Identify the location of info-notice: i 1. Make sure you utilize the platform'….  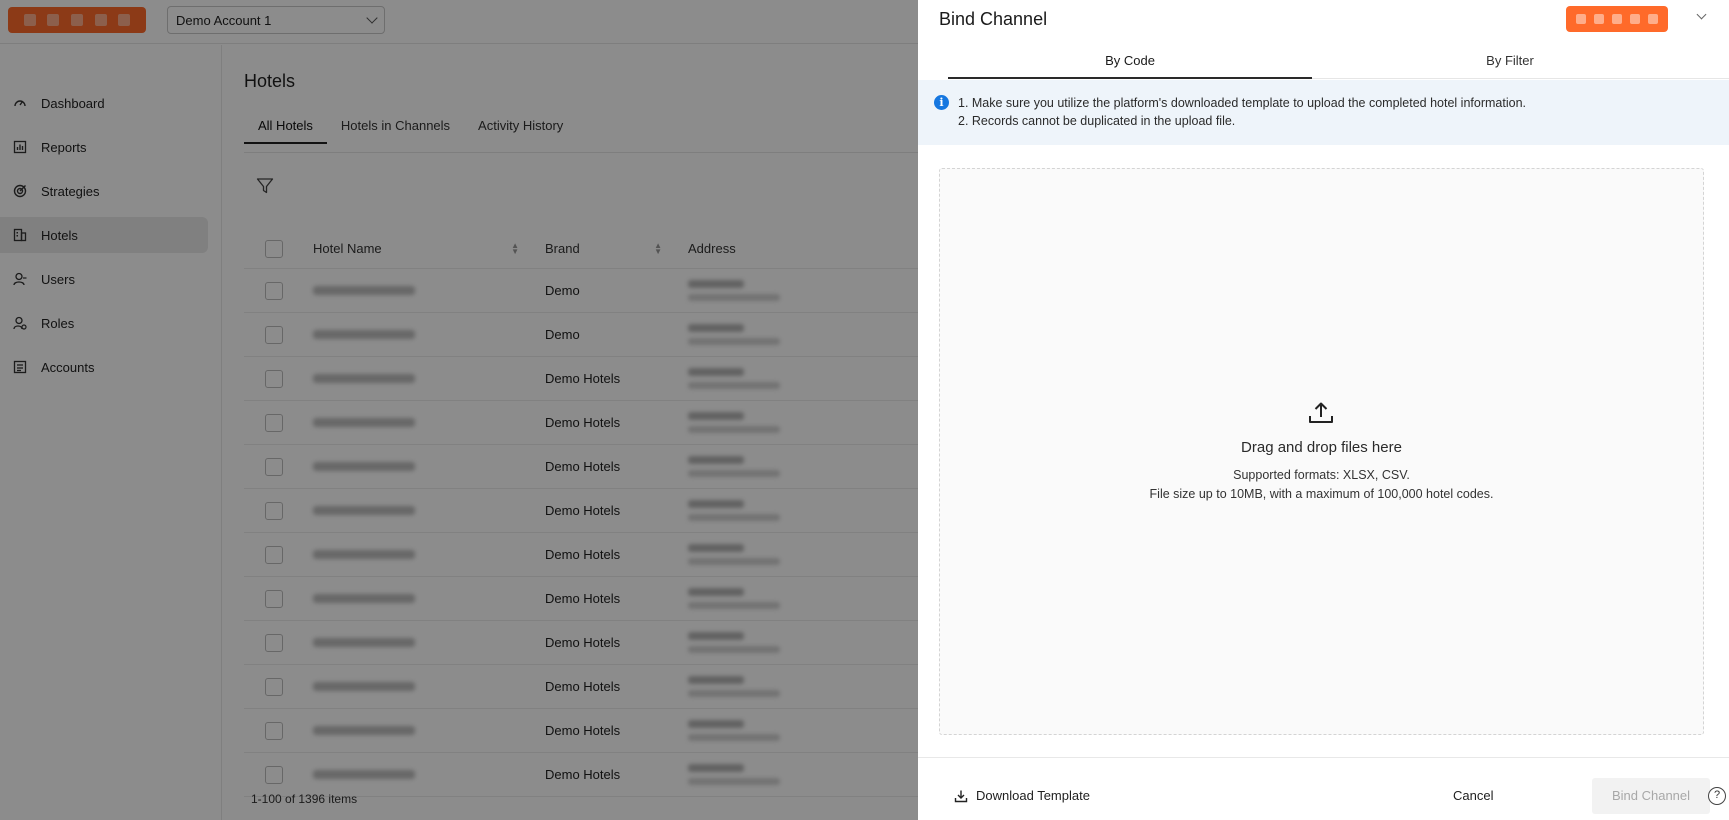
(1323, 112).